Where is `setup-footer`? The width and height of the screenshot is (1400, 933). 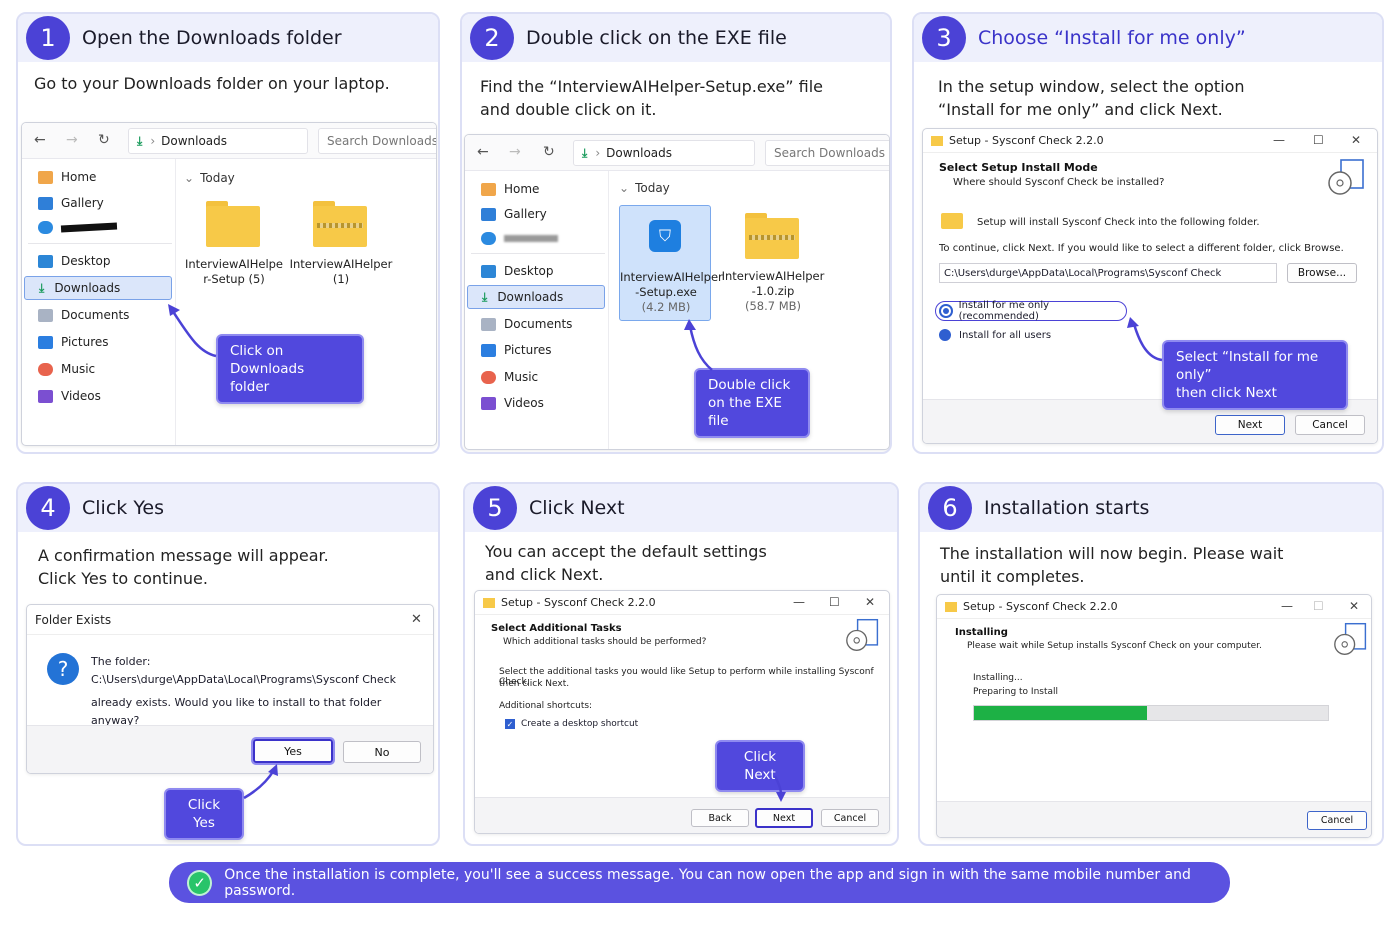 setup-footer is located at coordinates (1154, 819).